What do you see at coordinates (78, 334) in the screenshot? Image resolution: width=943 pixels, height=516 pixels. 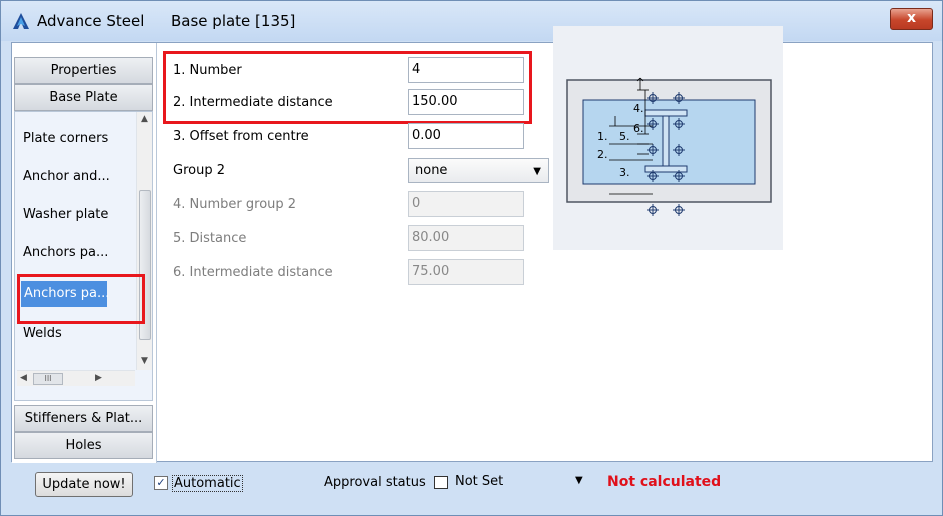 I see `nav-item-welds: Welds` at bounding box center [78, 334].